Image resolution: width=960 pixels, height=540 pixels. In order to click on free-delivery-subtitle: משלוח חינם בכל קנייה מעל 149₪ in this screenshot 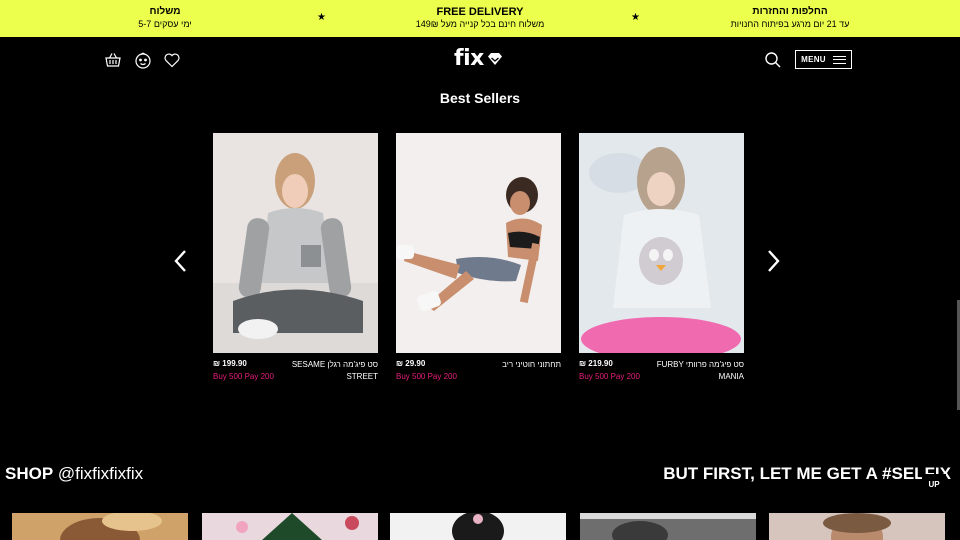, I will do `click(480, 24)`.